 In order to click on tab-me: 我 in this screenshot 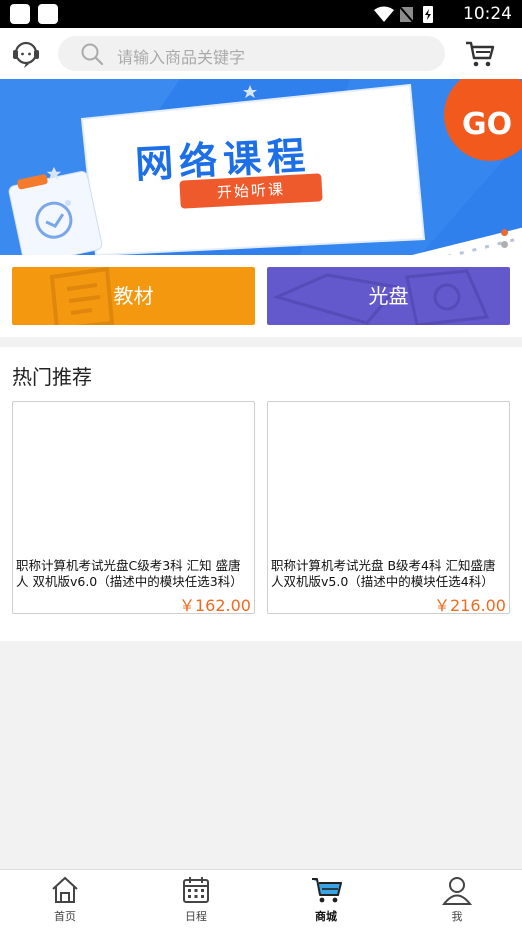, I will do `click(457, 899)`.